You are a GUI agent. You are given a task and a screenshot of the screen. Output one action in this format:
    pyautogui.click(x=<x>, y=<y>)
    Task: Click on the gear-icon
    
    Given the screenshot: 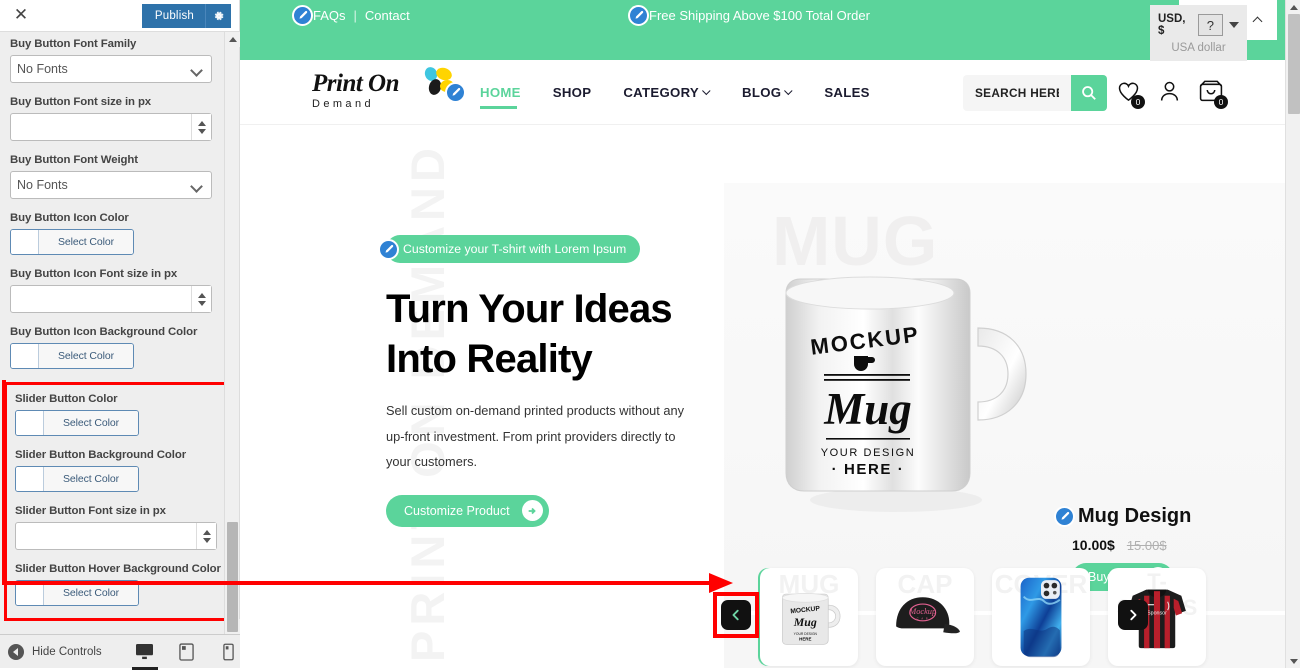 What is the action you would take?
    pyautogui.click(x=218, y=15)
    